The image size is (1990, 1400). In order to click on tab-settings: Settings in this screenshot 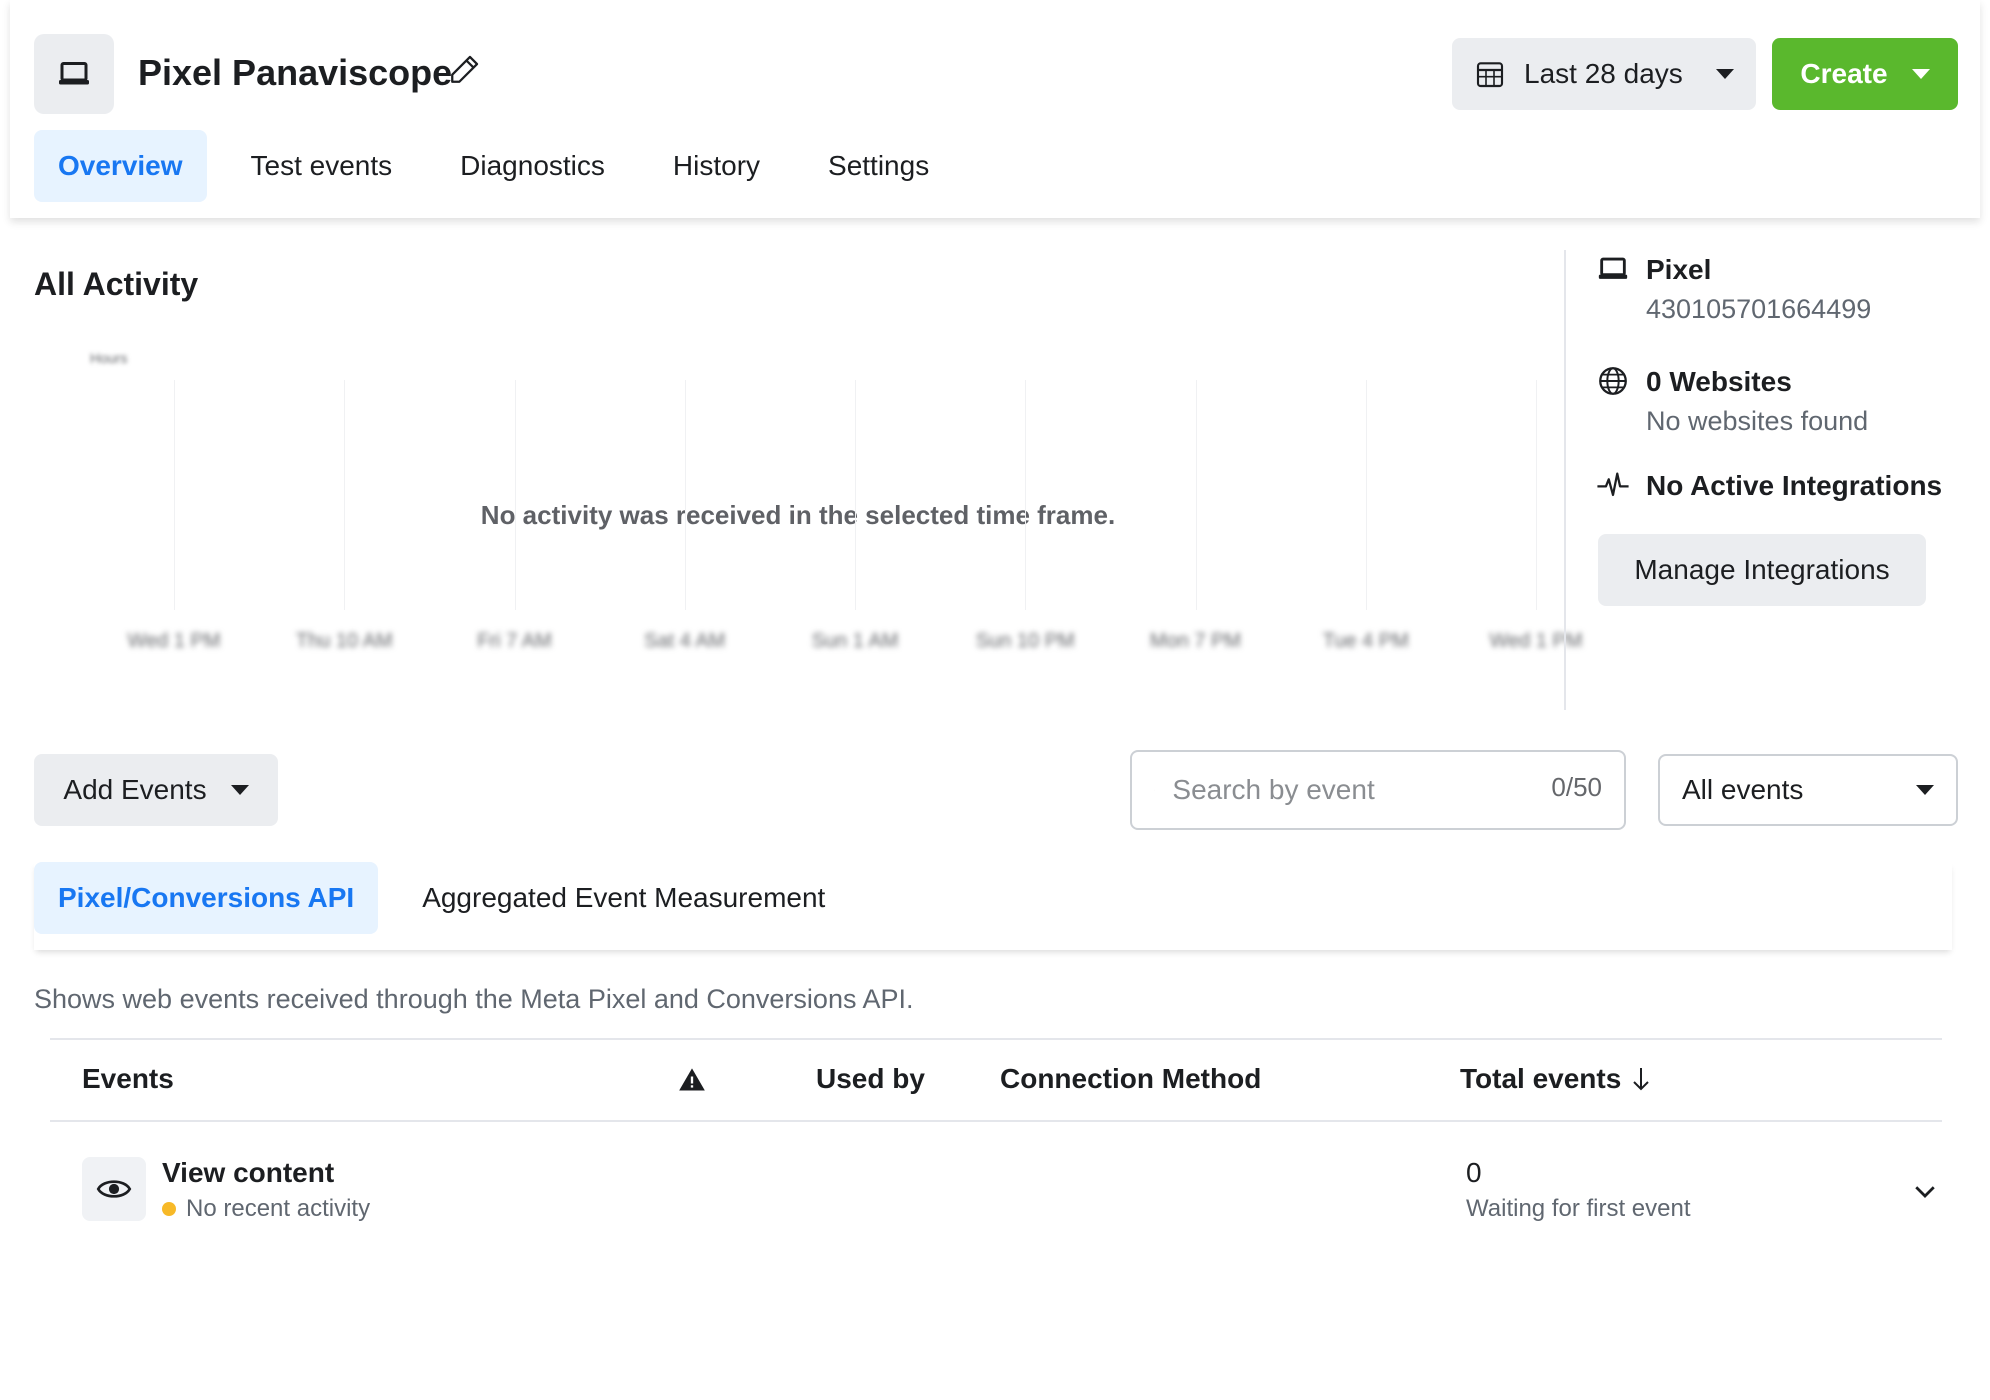, I will do `click(878, 166)`.